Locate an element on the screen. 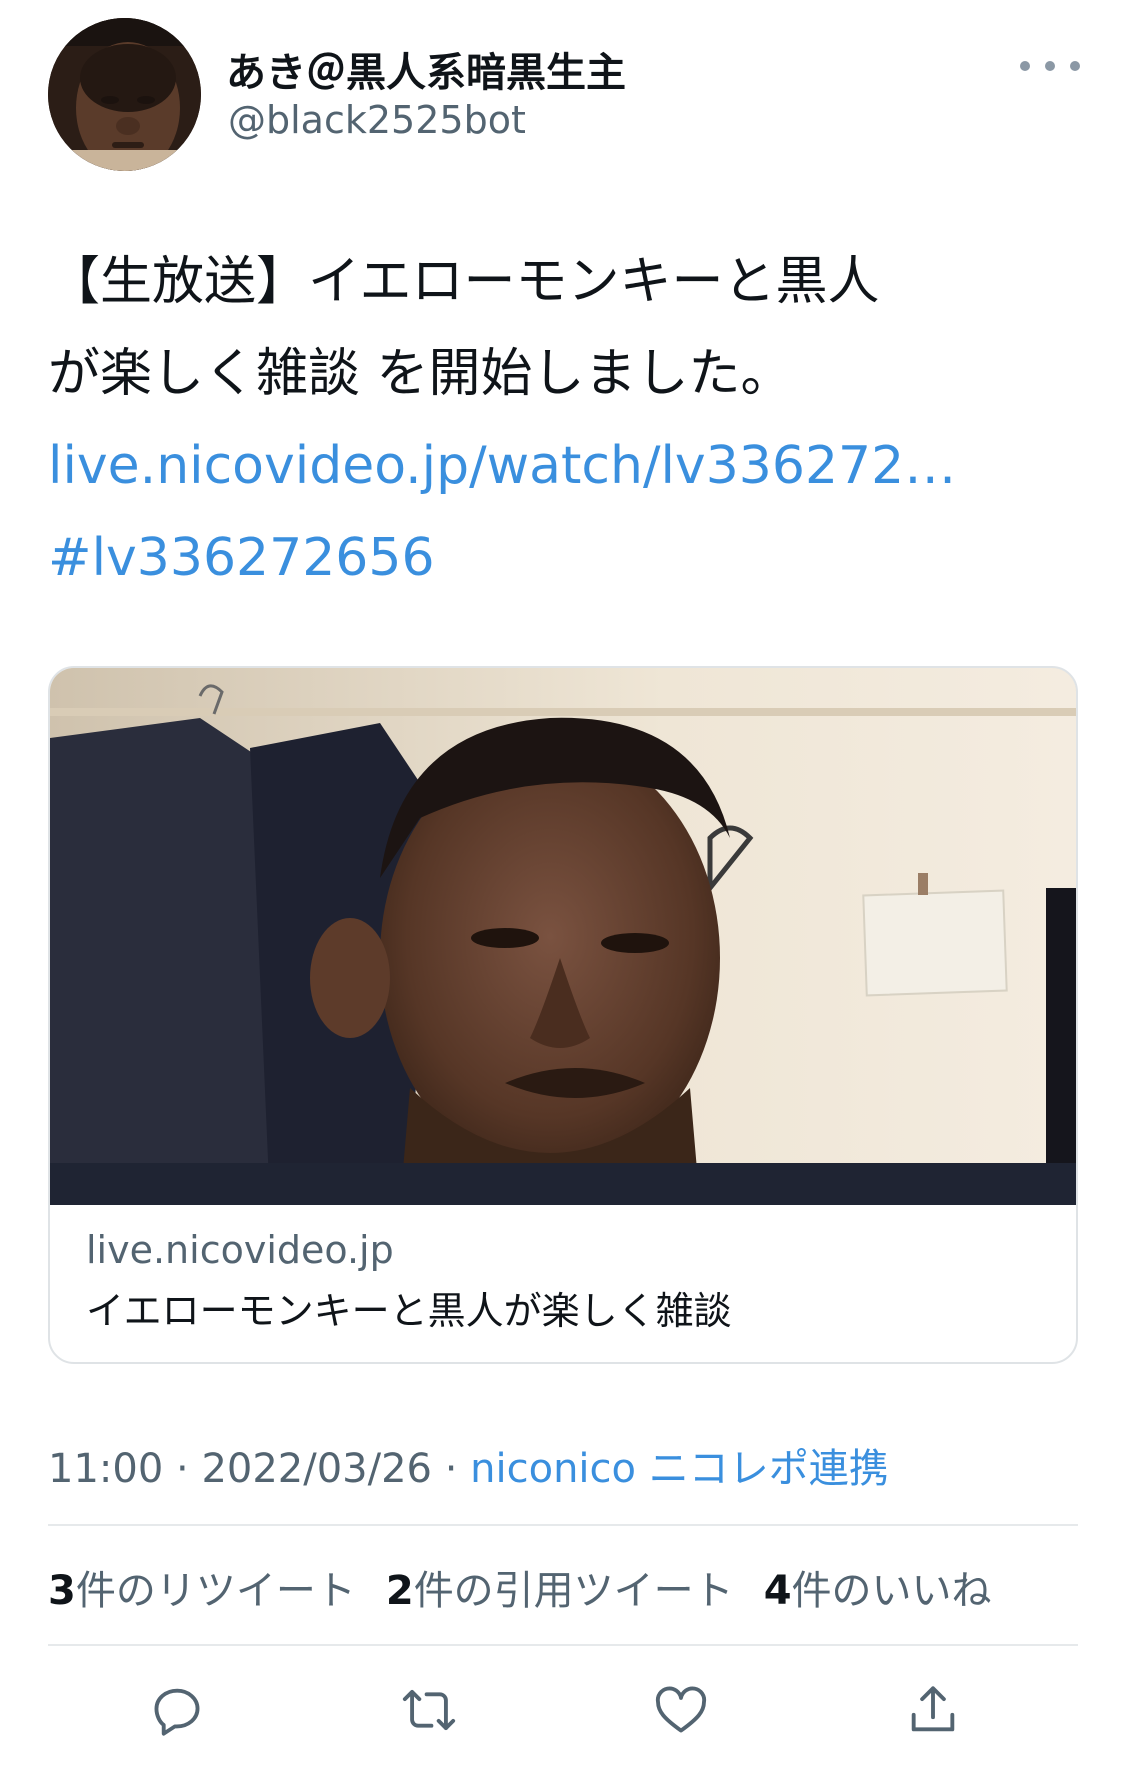 Image resolution: width=1125 pixels, height=1773 pixels. retweets-stat: 3件のリツイート is located at coordinates (202, 1587).